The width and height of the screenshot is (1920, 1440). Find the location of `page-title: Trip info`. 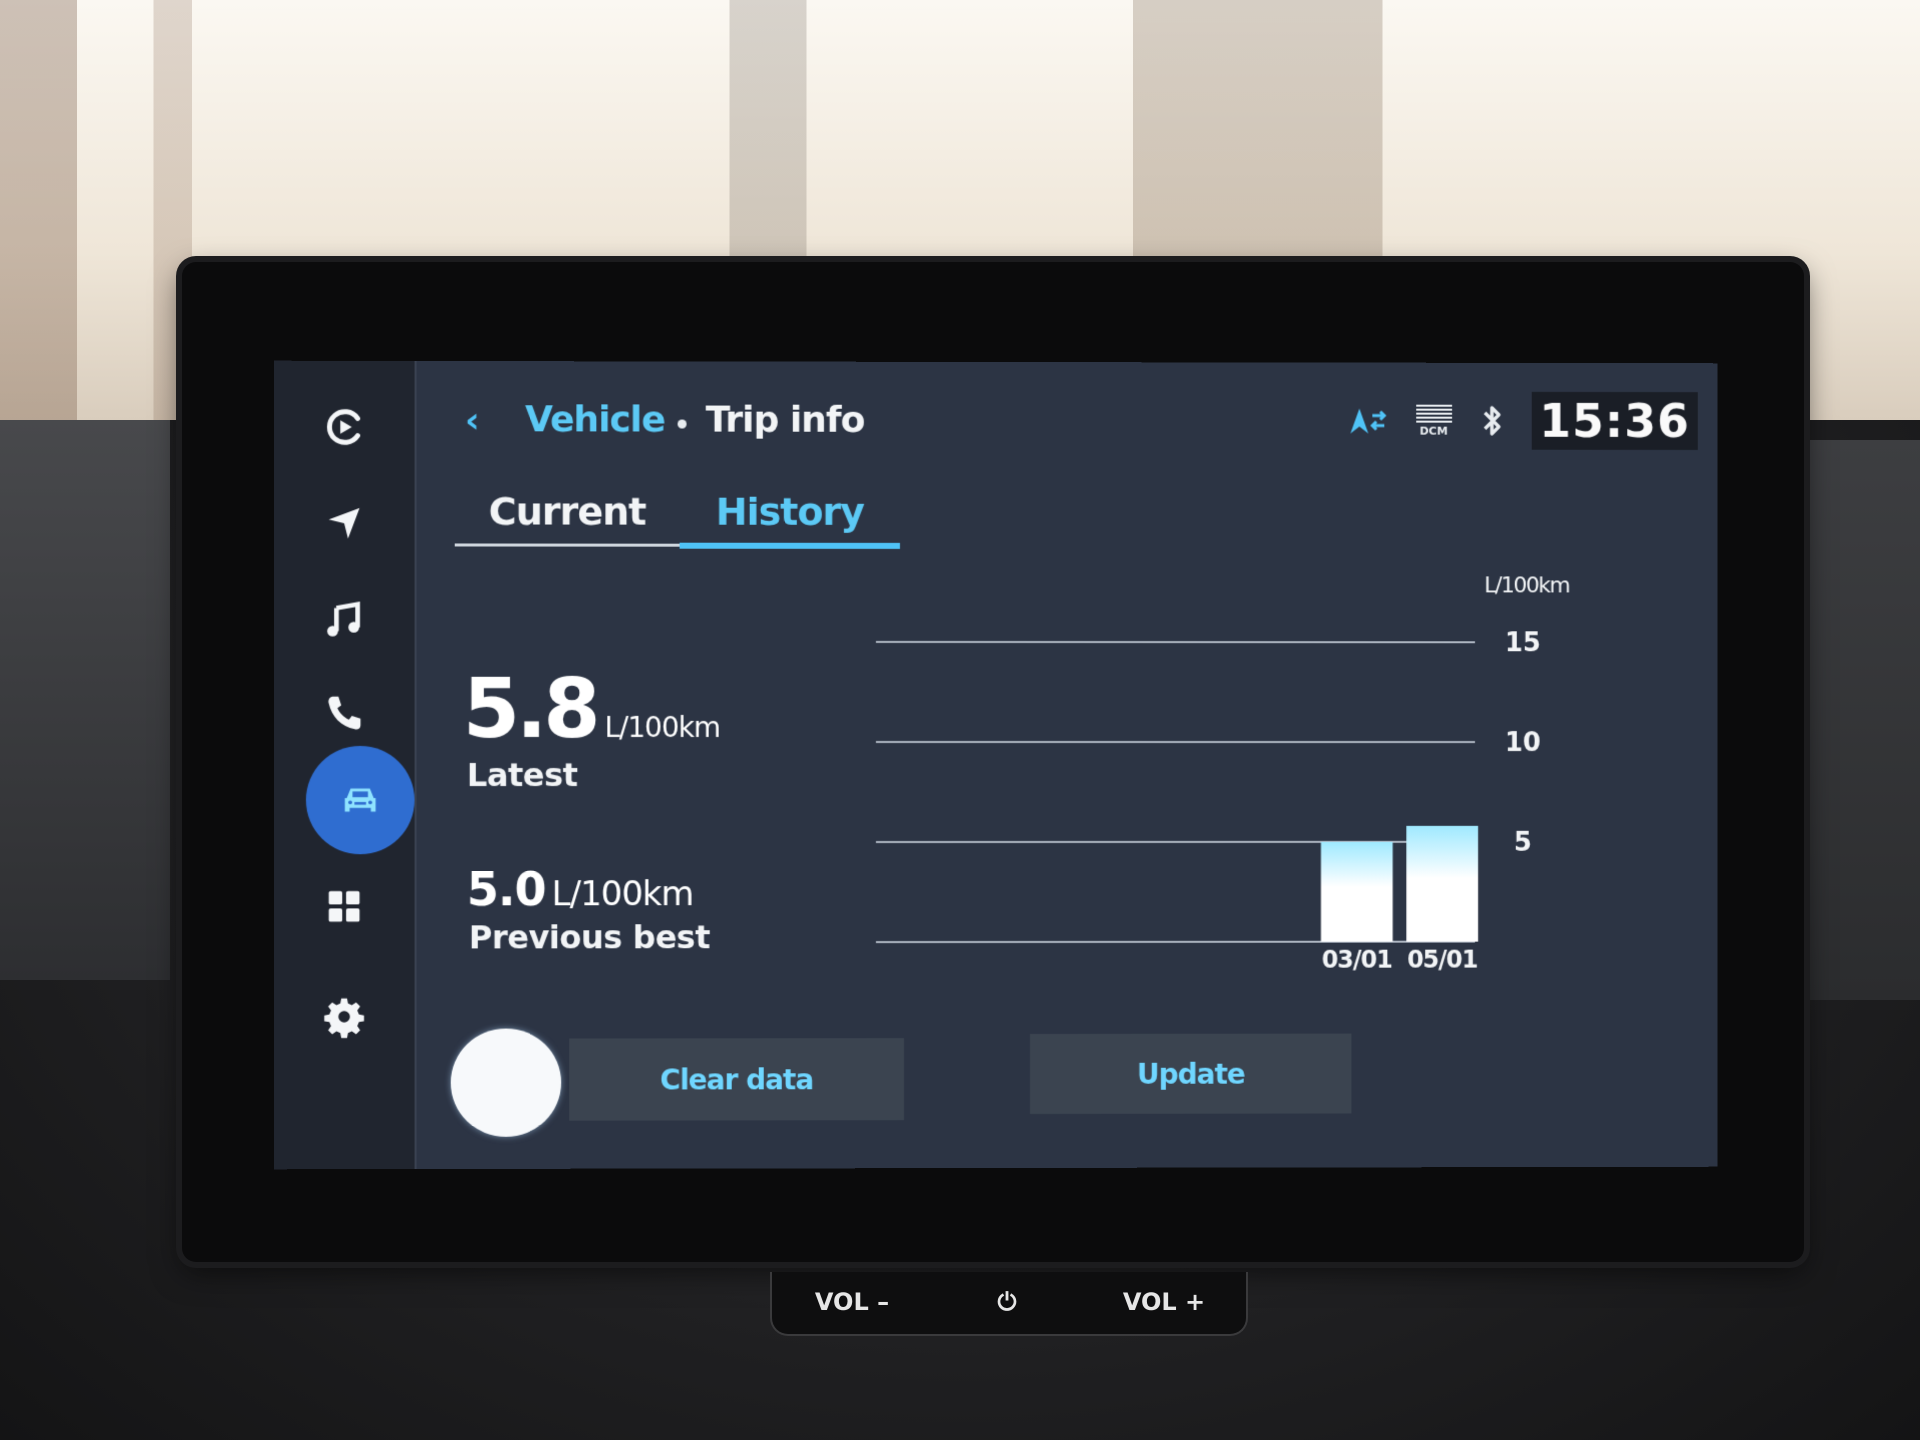

page-title: Trip info is located at coordinates (785, 420).